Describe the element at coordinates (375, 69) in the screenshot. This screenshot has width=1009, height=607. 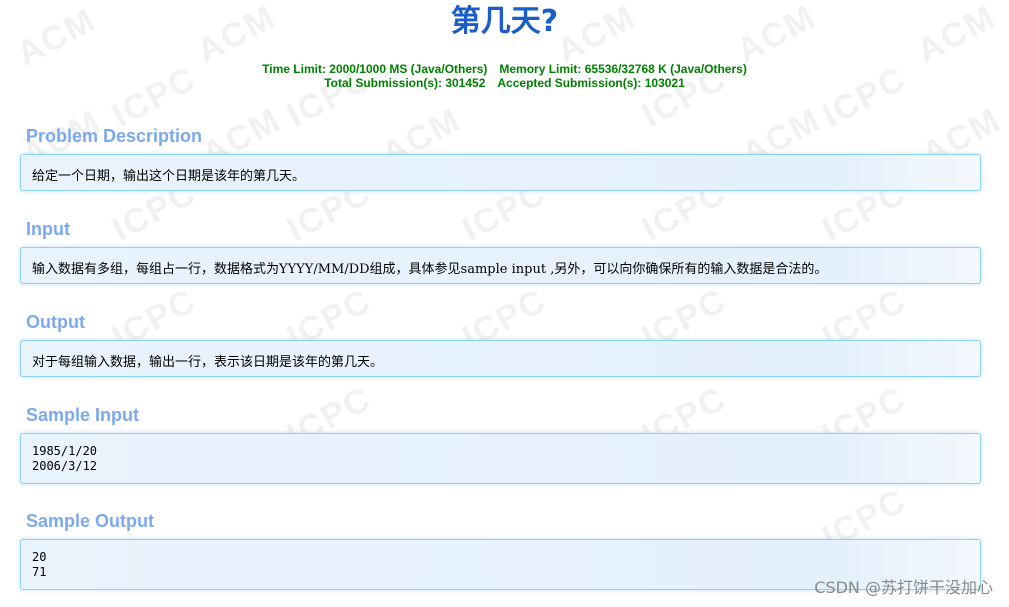
I see `time-limit: Time Limit: 2000/1000 MS (Java/Others)` at that location.